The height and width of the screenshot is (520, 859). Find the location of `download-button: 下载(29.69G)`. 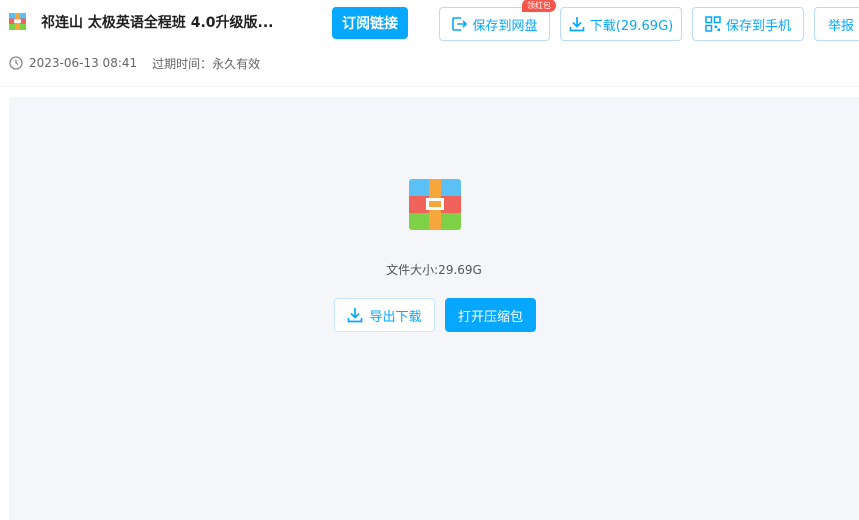

download-button: 下载(29.69G) is located at coordinates (621, 24).